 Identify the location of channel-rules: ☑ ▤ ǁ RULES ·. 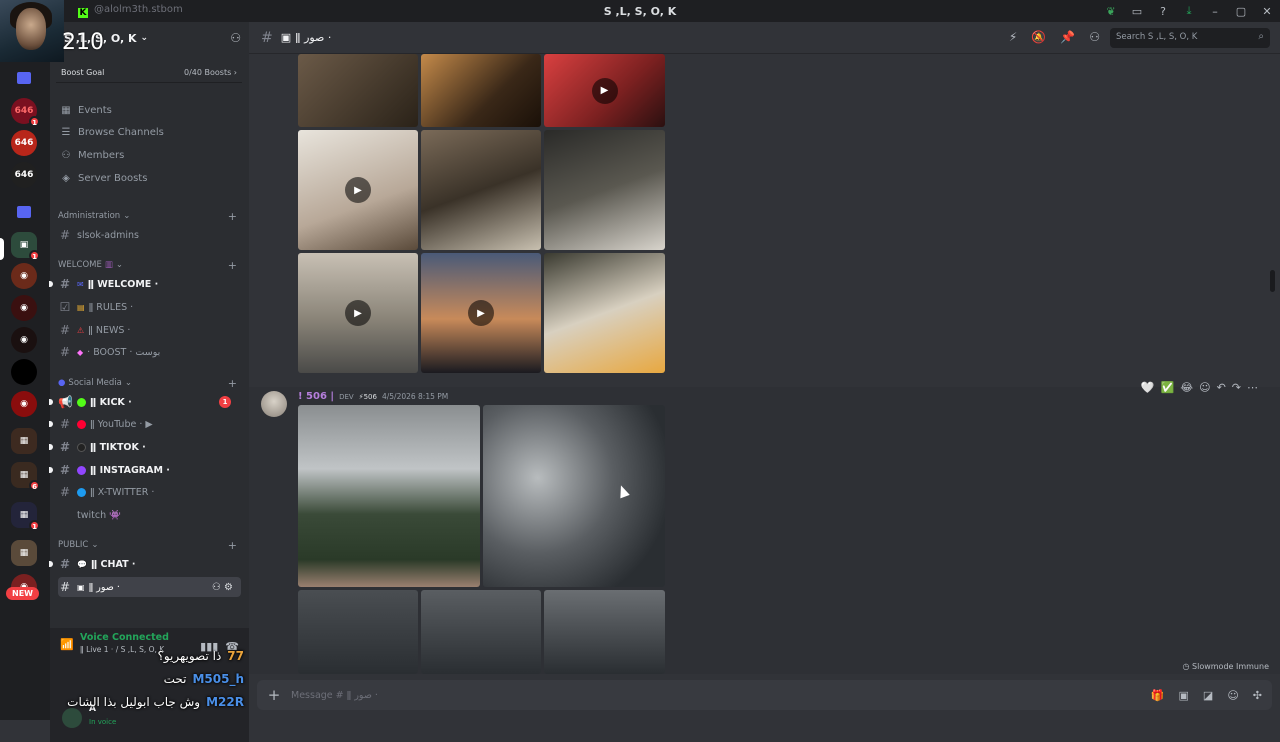
(149, 307).